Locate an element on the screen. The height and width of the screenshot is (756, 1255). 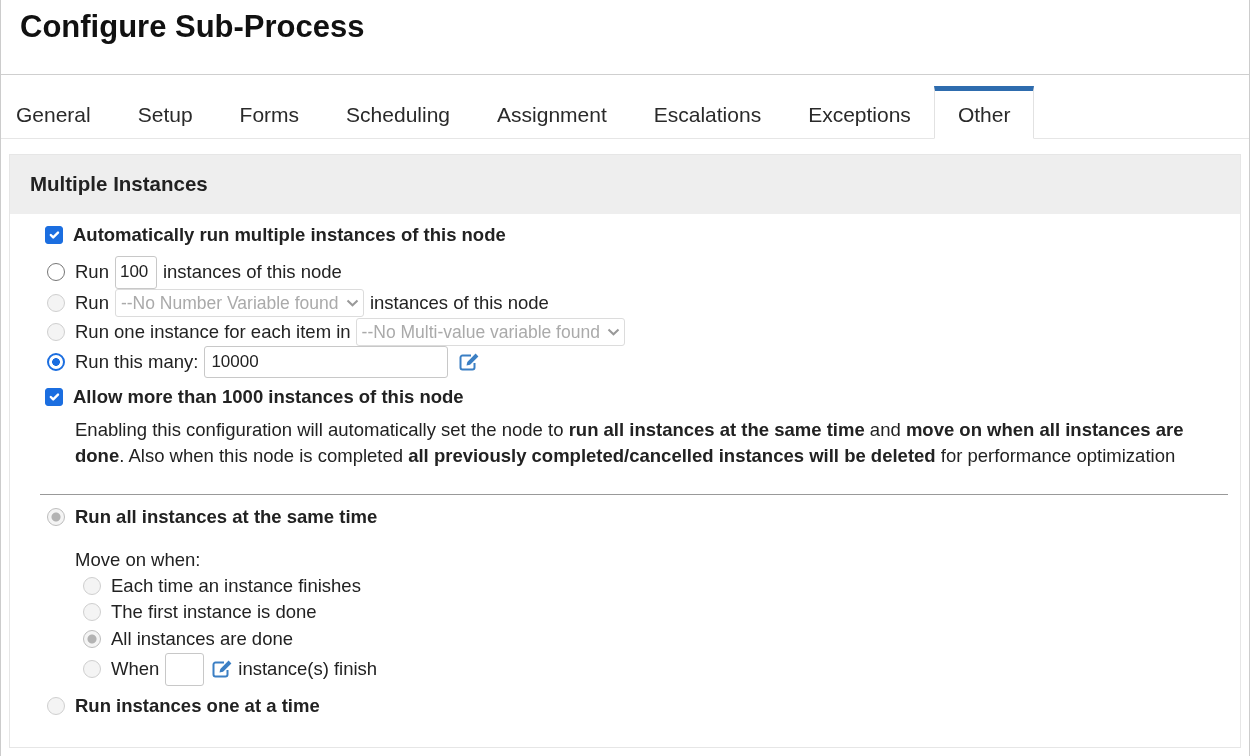
tab: Other is located at coordinates (984, 112).